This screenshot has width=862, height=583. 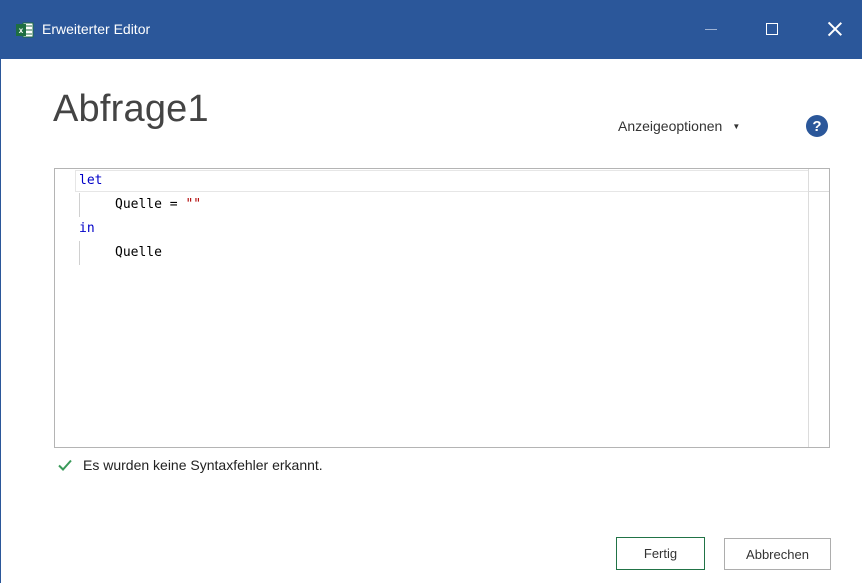 What do you see at coordinates (21, 30) in the screenshot?
I see `svg-text: x` at bounding box center [21, 30].